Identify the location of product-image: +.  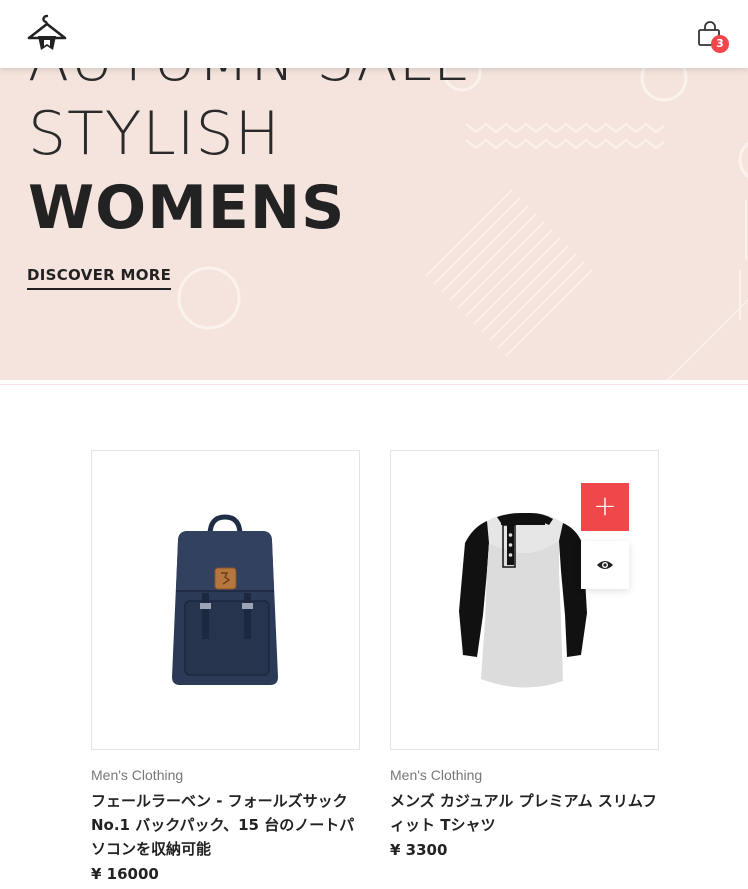
(524, 600).